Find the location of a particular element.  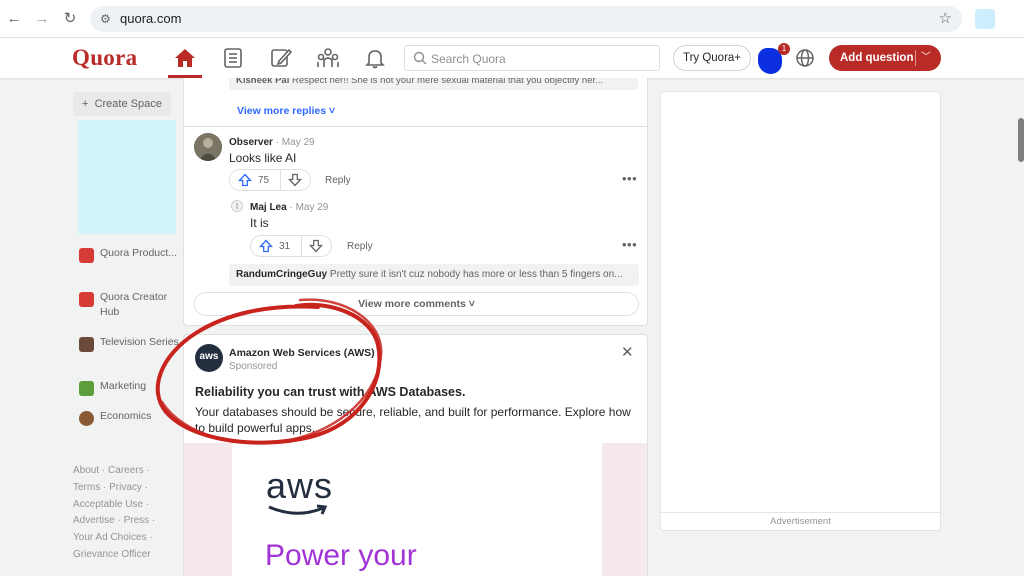

globe-icon is located at coordinates (805, 58).